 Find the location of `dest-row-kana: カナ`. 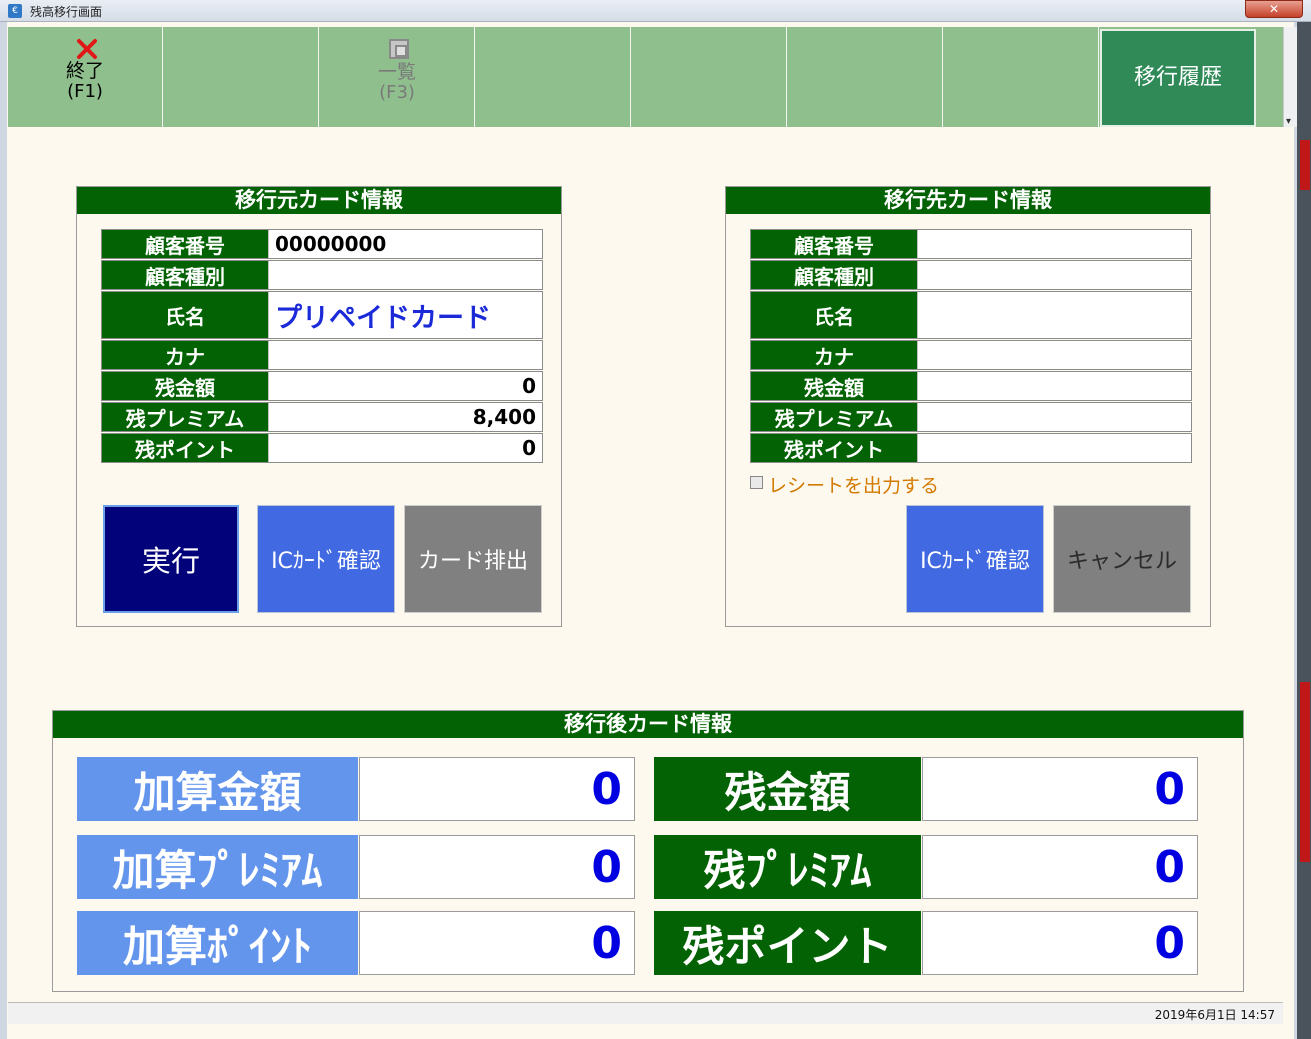

dest-row-kana: カナ is located at coordinates (971, 355).